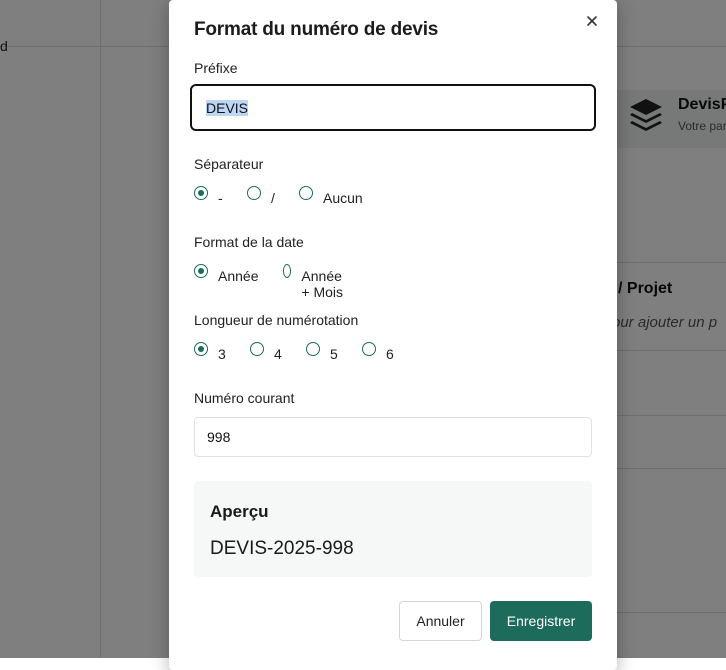 The image size is (726, 670). What do you see at coordinates (220, 198) in the screenshot?
I see `radio-label: -` at bounding box center [220, 198].